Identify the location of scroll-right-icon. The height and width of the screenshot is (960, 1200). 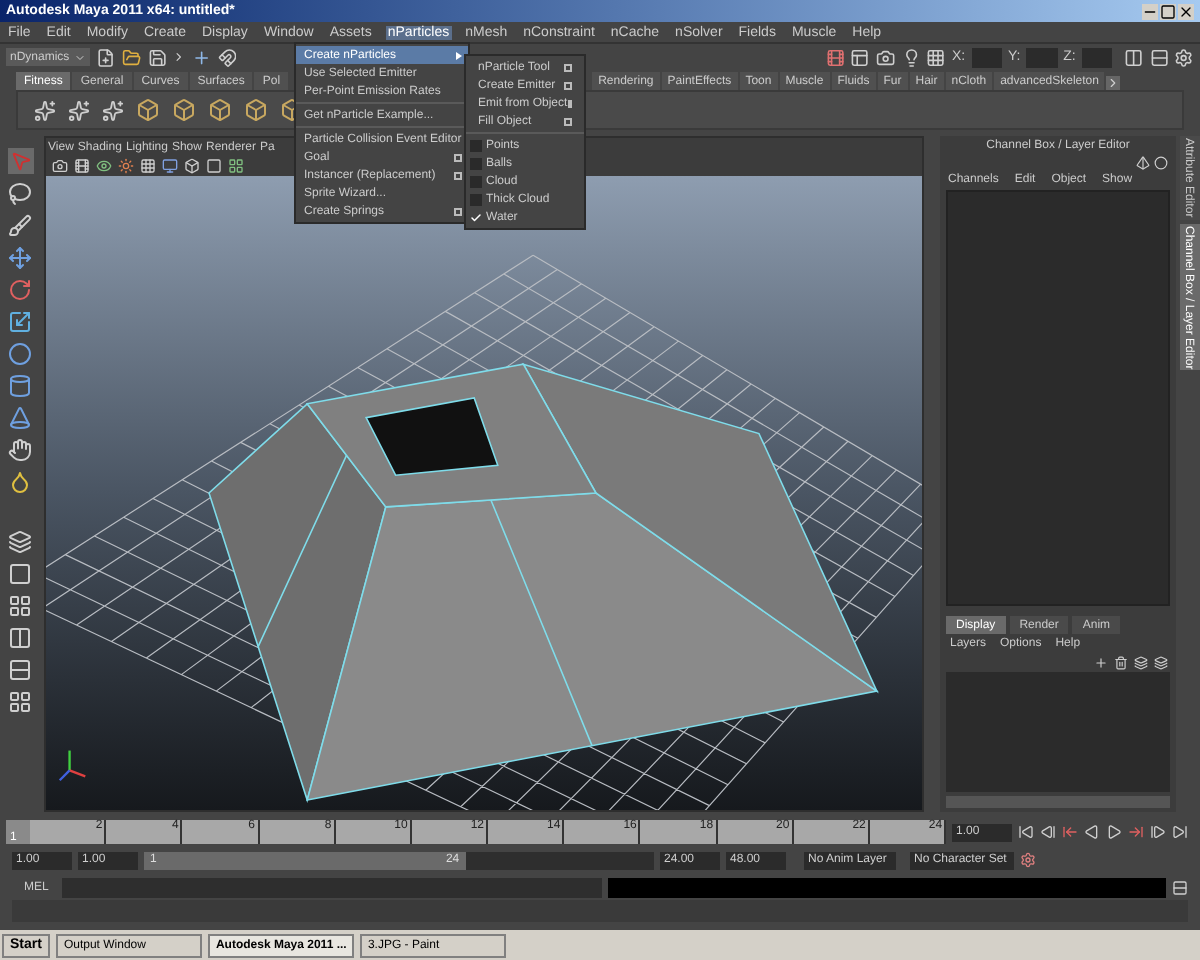
(1113, 83).